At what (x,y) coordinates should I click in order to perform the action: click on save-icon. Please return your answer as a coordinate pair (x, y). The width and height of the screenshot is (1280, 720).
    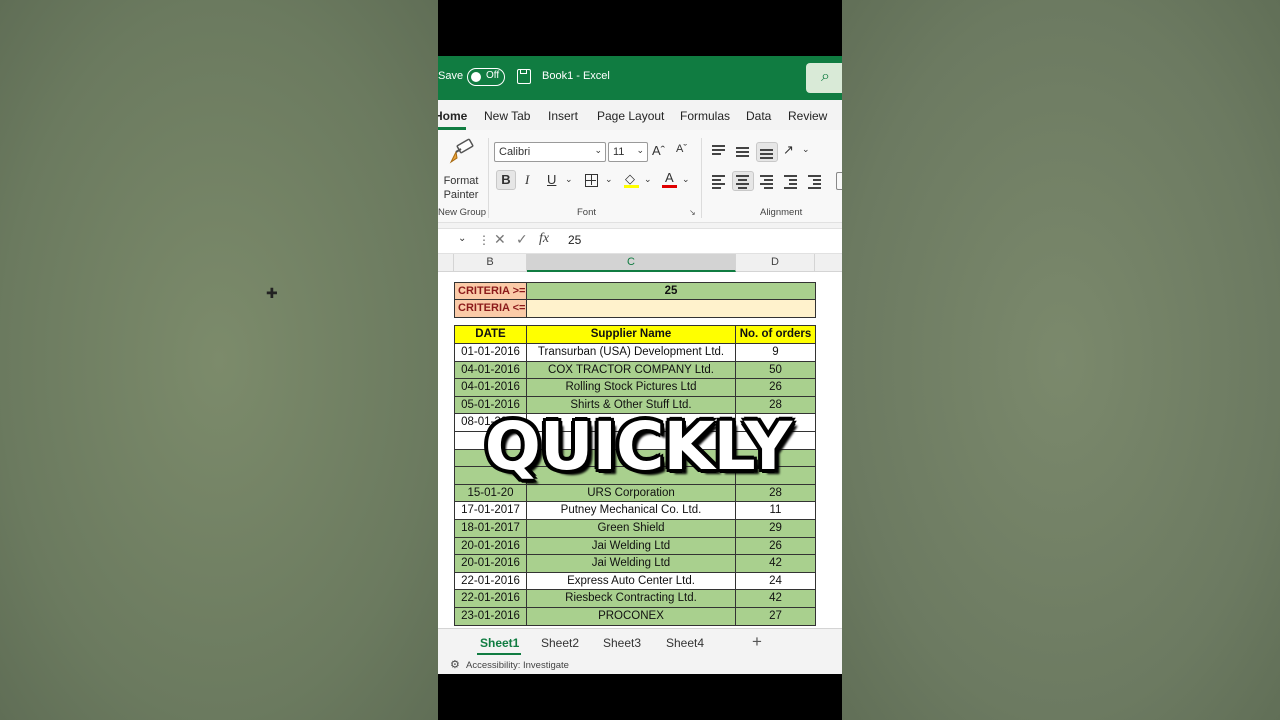
    Looking at the image, I should click on (524, 76).